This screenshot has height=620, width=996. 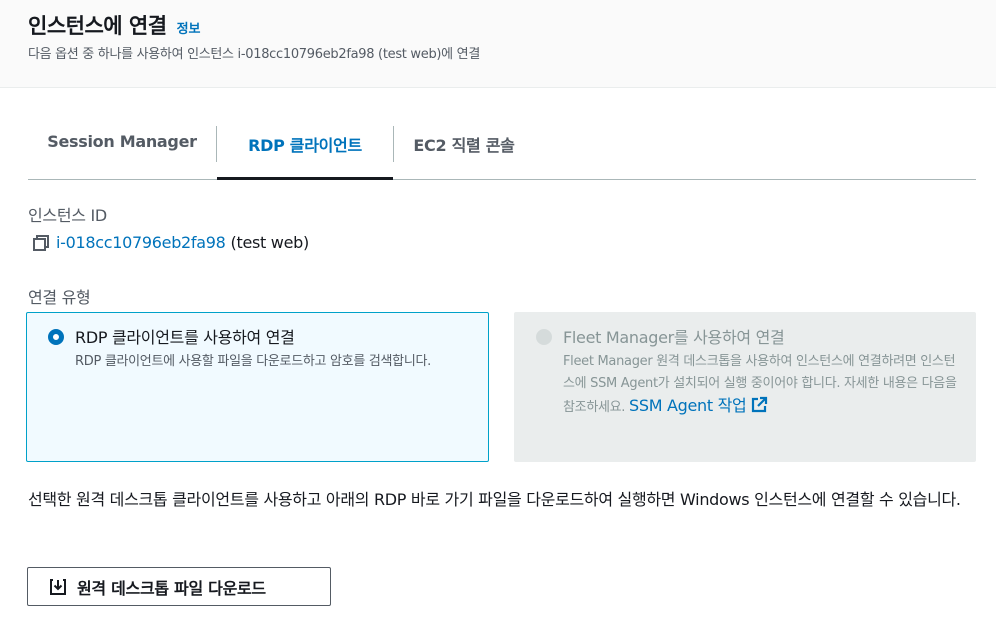 I want to click on title-row: 인스턴스에 연결 정보, so click(x=114, y=25).